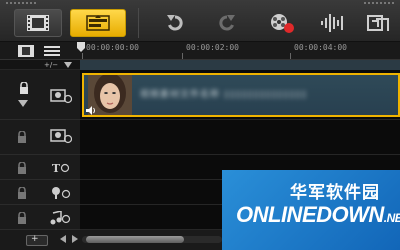 The image size is (400, 250). I want to click on toolbar-separator, so click(138, 23).